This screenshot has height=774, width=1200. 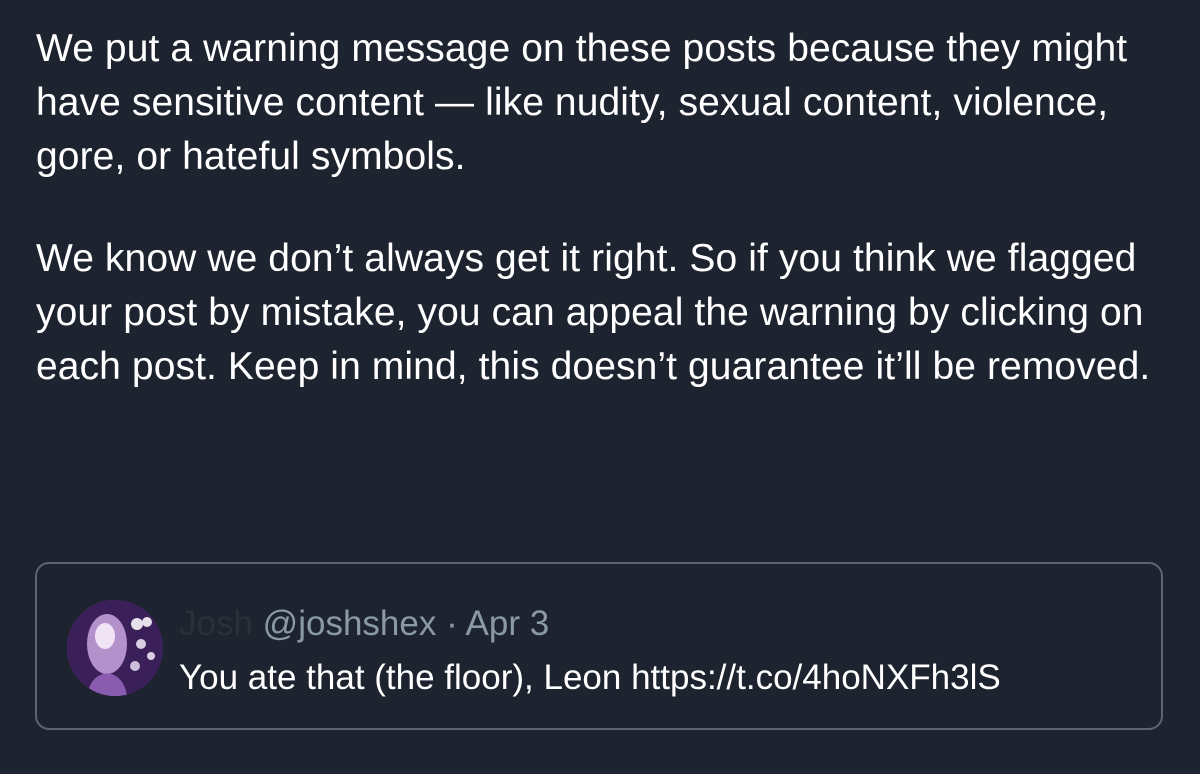 I want to click on post-date: Apr 3, so click(x=508, y=623).